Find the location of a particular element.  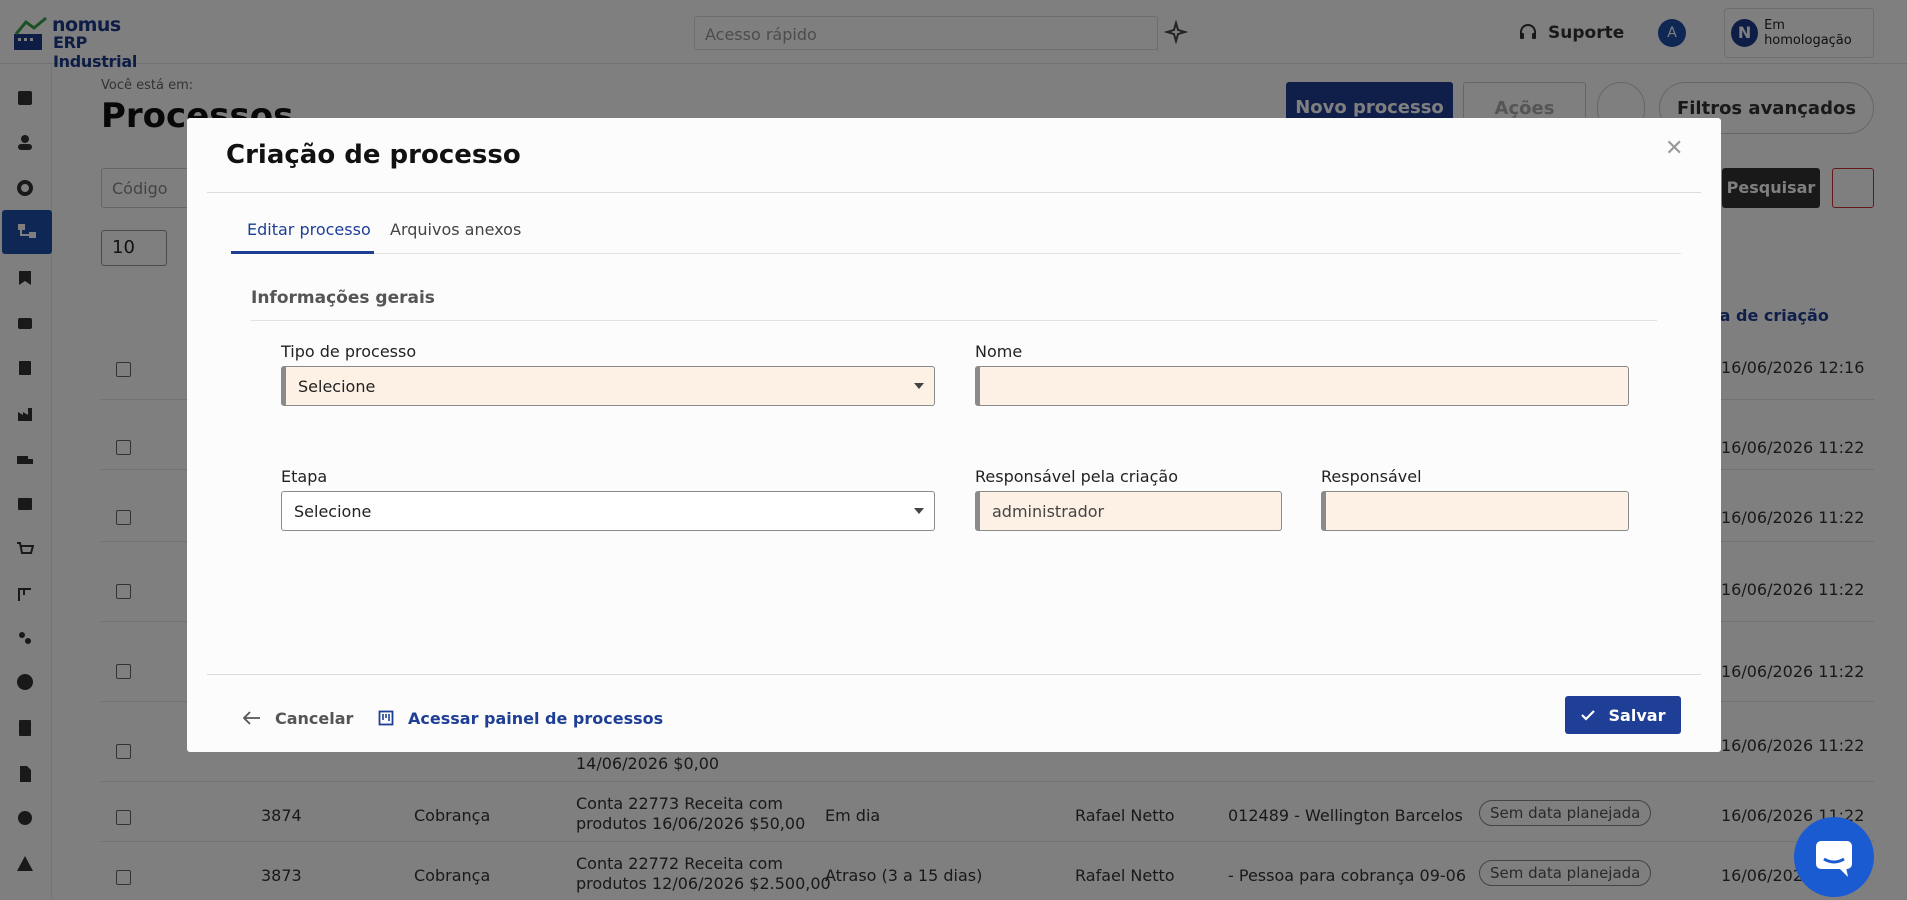

modal-tabs: Editar processo Arquivos anexos is located at coordinates (956, 232).